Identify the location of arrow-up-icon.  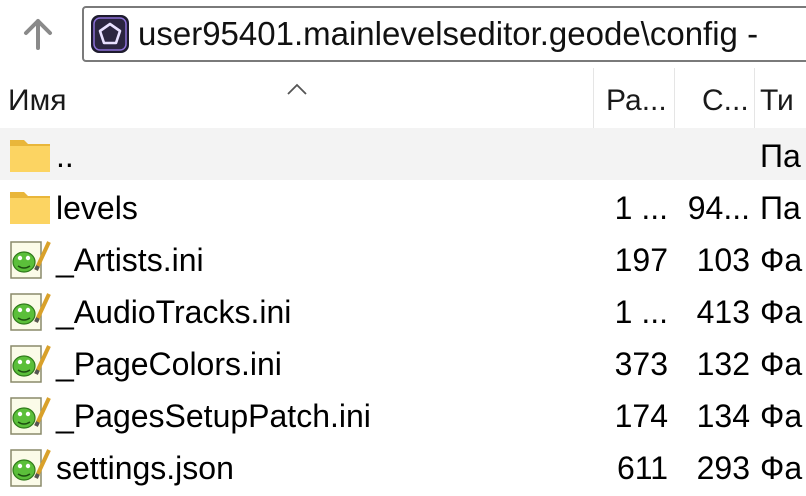
(38, 34).